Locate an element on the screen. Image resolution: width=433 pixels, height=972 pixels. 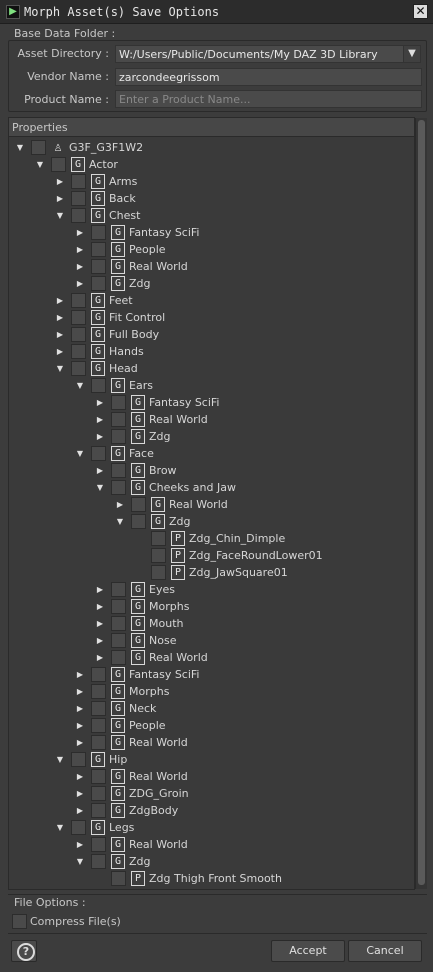
tree-row: ▼ ♙ G3F_G3F1W2 is located at coordinates (211, 147).